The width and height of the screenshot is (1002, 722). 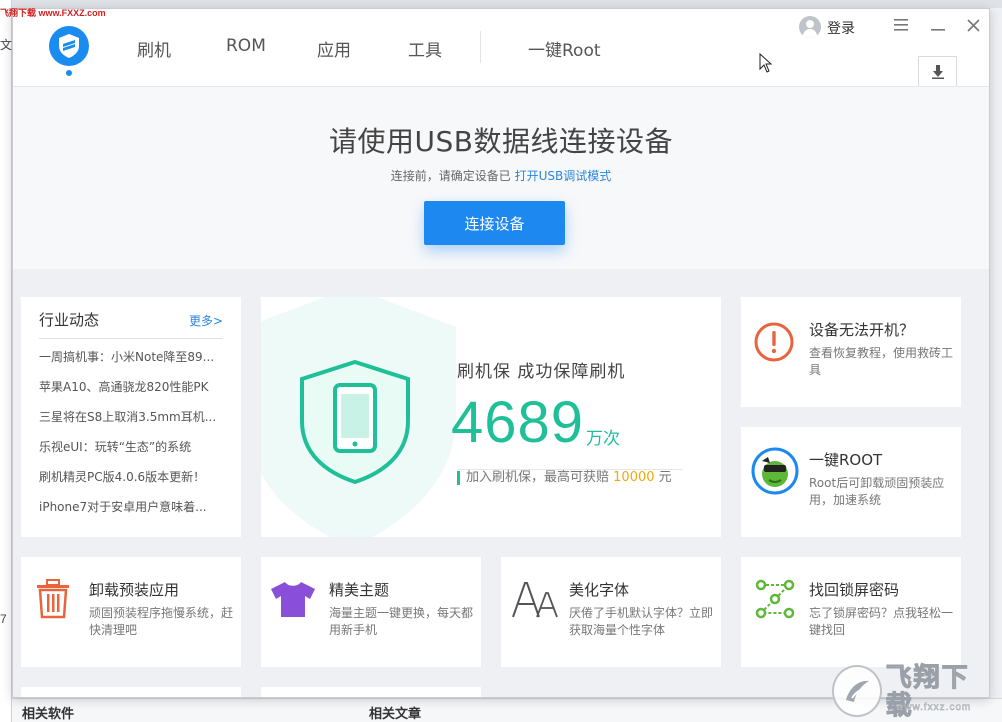 I want to click on news-item: 乐视eUI：玩转“生态”的系统, so click(x=131, y=447).